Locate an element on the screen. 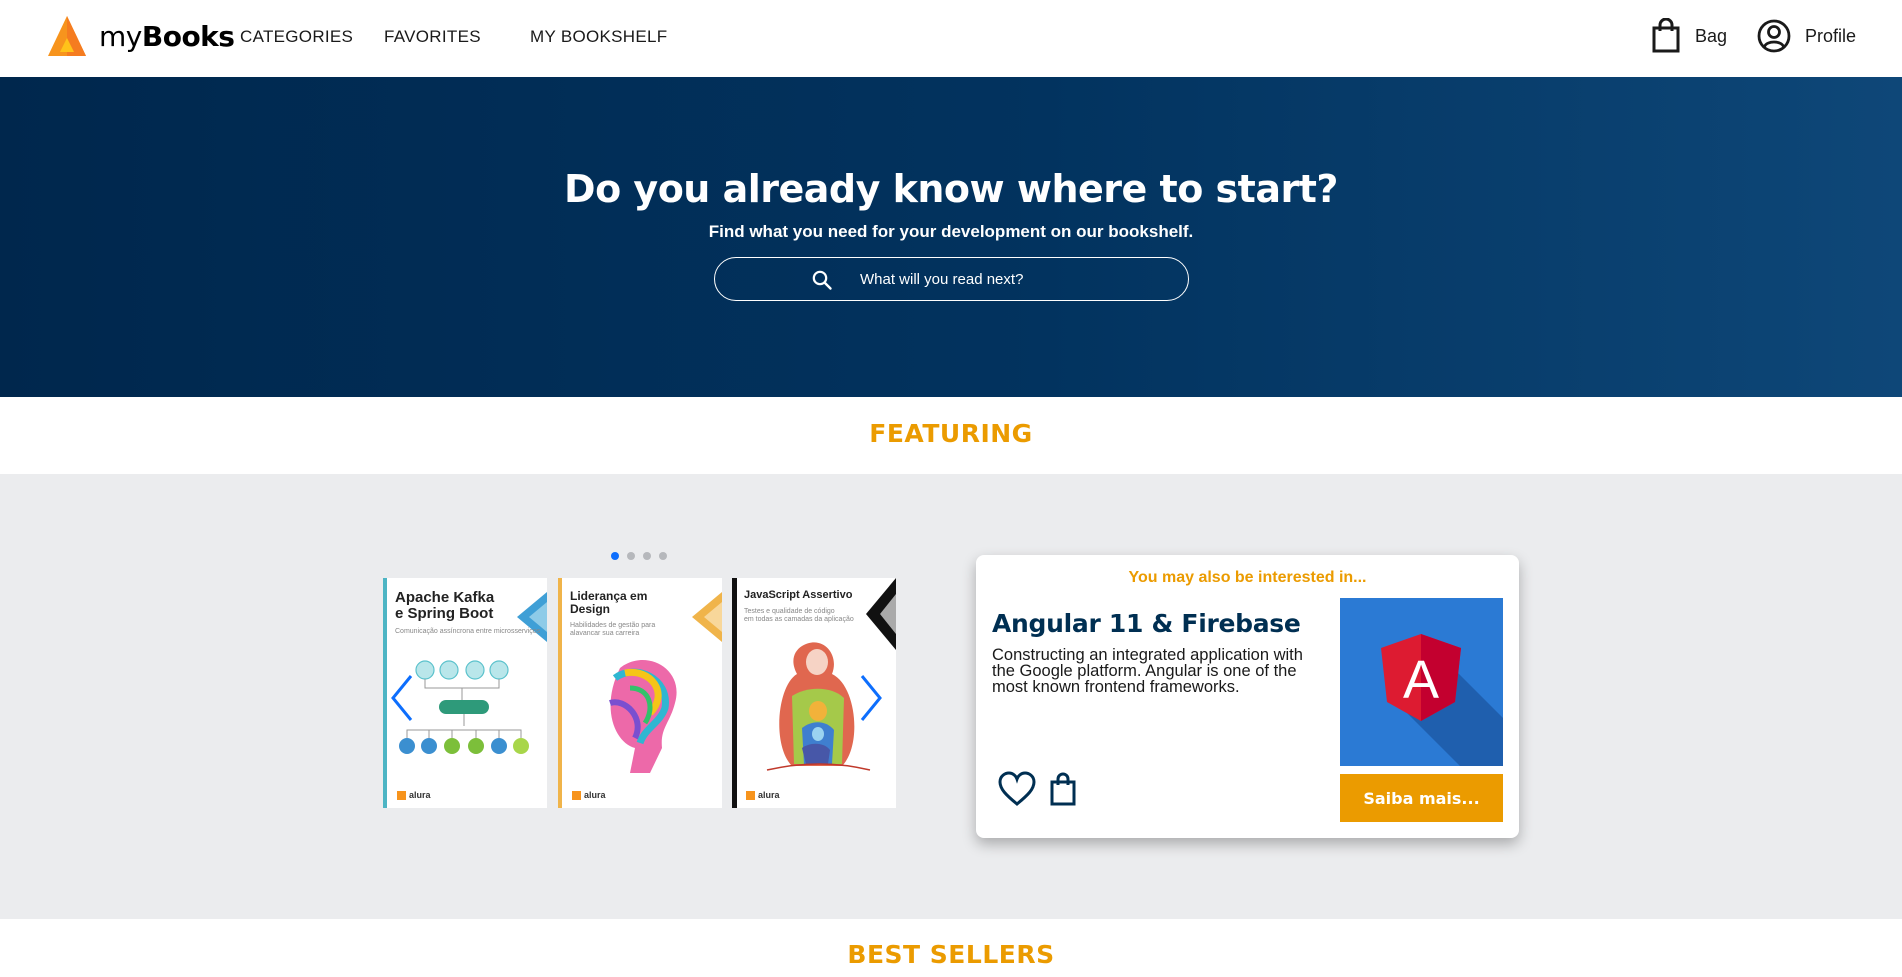 Image resolution: width=1902 pixels, height=977 pixels. carousel-indicators is located at coordinates (643, 556).